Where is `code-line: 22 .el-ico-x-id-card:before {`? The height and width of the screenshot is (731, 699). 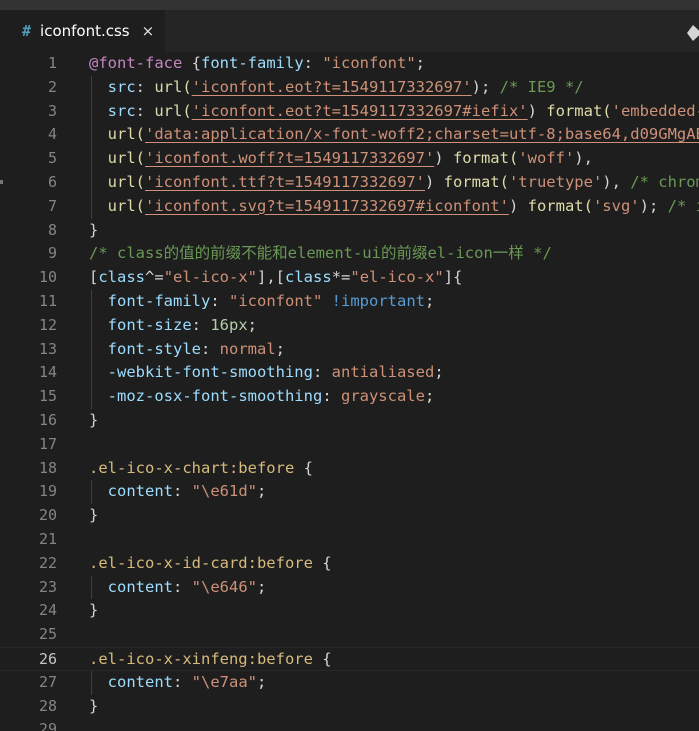 code-line: 22 .el-ico-x-id-card:before { is located at coordinates (349, 564).